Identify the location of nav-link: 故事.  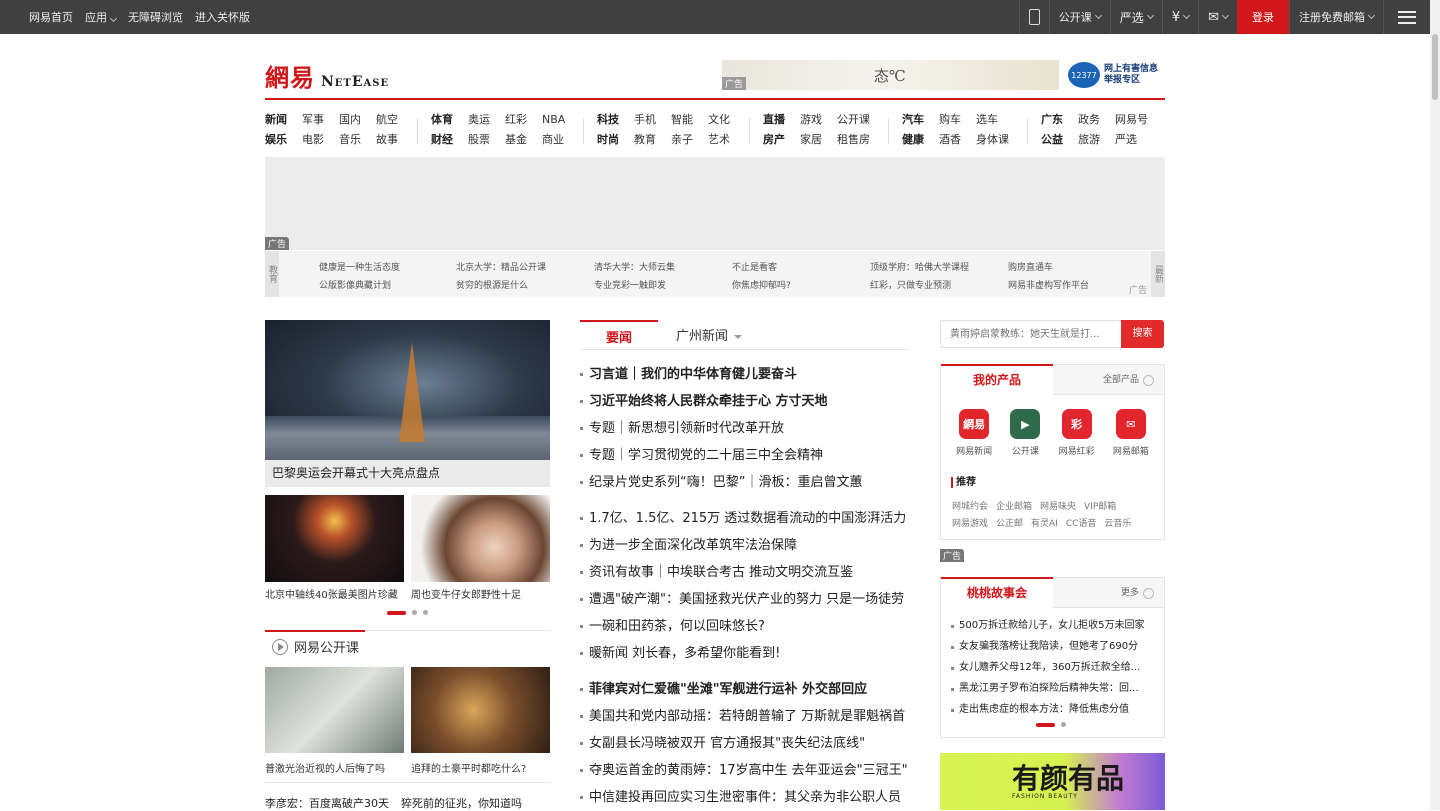
(387, 140).